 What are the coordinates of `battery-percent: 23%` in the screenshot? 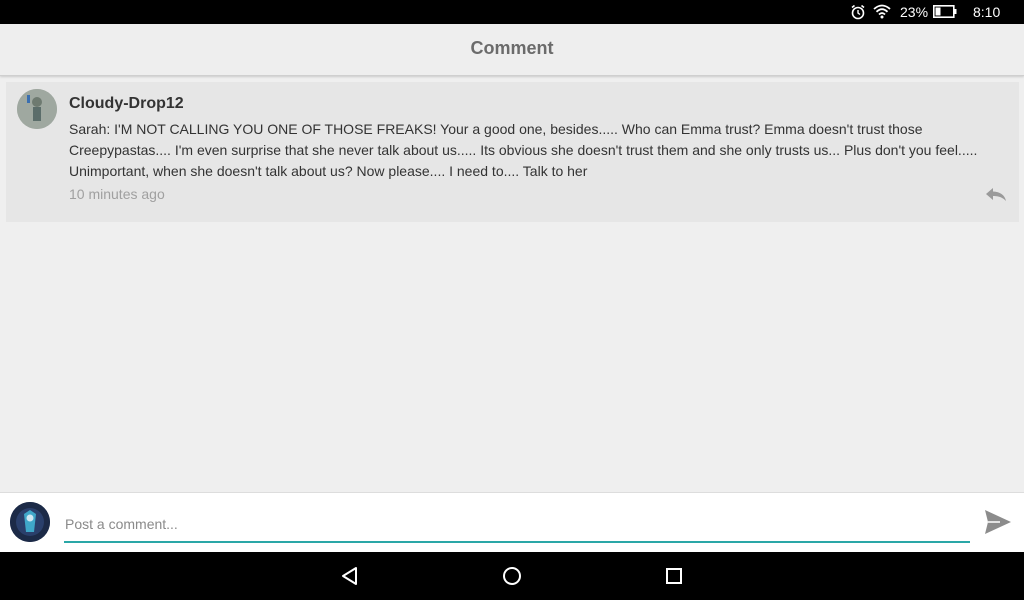 It's located at (914, 12).